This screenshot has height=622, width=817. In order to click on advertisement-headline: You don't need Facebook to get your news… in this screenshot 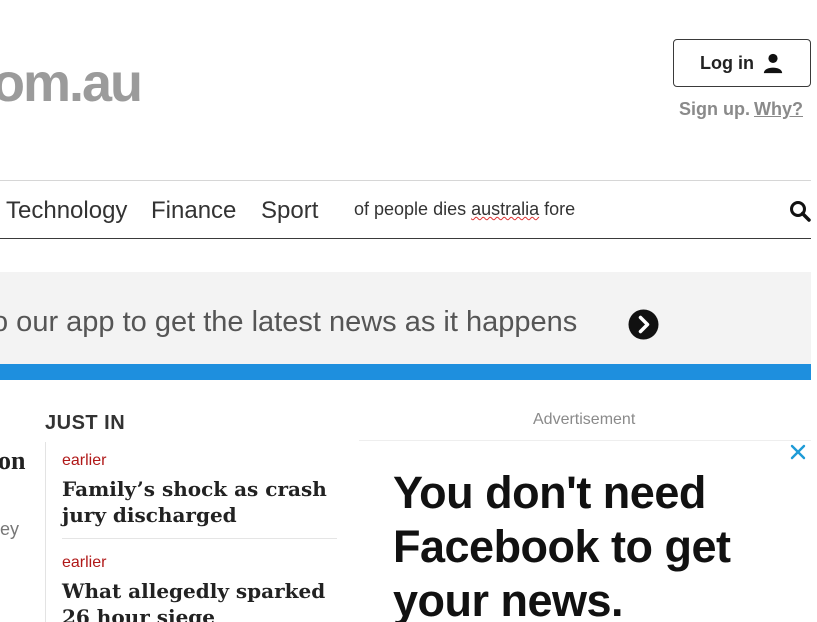, I will do `click(562, 544)`.